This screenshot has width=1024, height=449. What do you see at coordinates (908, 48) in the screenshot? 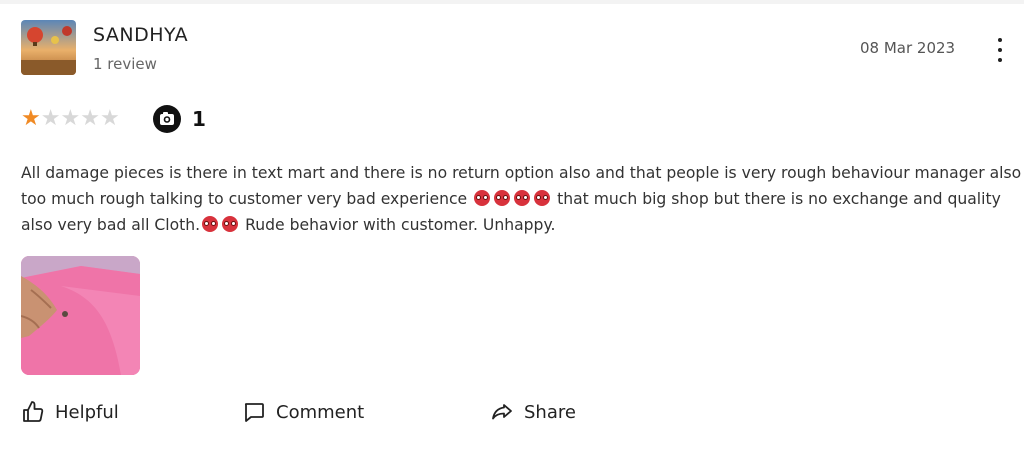
I see `review-date: 08 Mar 2023` at bounding box center [908, 48].